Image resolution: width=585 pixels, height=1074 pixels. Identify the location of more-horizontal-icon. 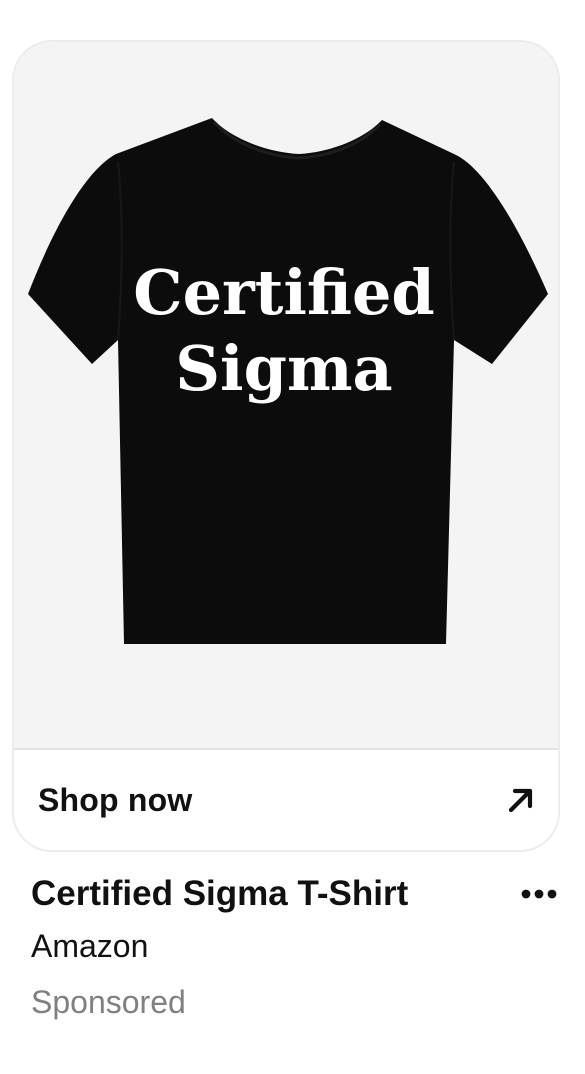
(539, 894).